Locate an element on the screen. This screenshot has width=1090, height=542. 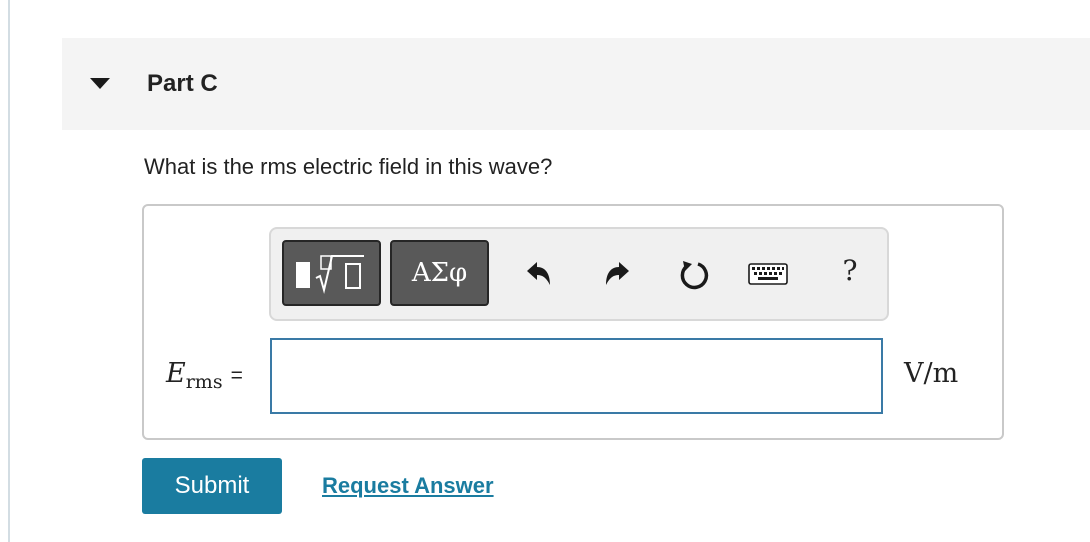
redo-icon is located at coordinates (617, 273).